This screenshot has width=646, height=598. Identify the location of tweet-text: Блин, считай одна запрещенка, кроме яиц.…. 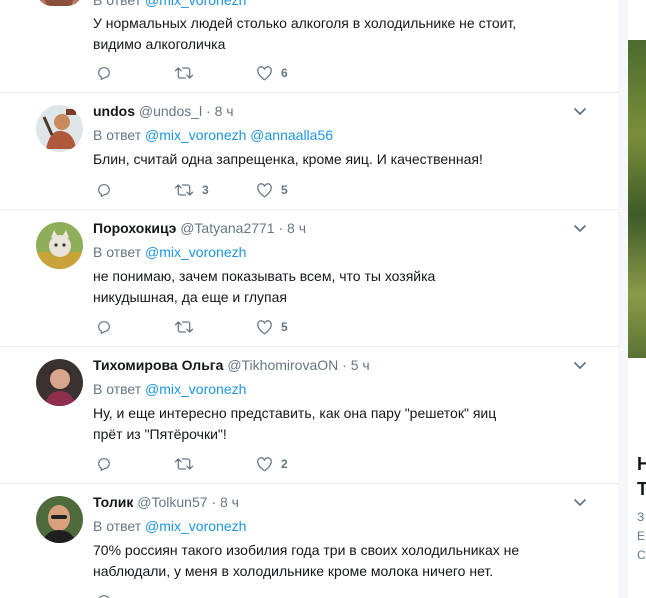
(288, 159).